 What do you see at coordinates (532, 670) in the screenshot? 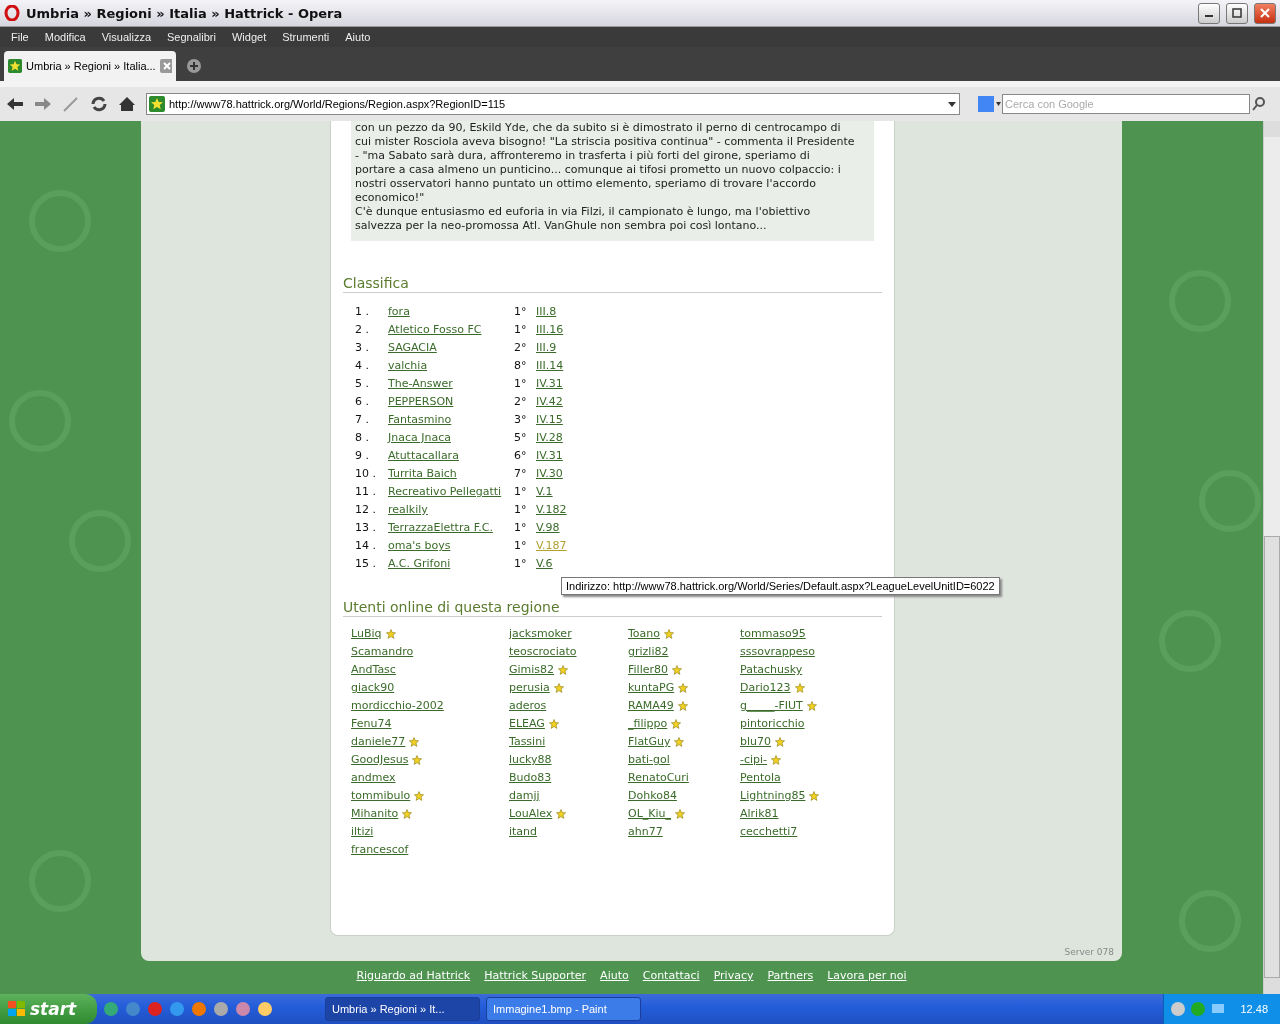
I see `user-link: Gimis82` at bounding box center [532, 670].